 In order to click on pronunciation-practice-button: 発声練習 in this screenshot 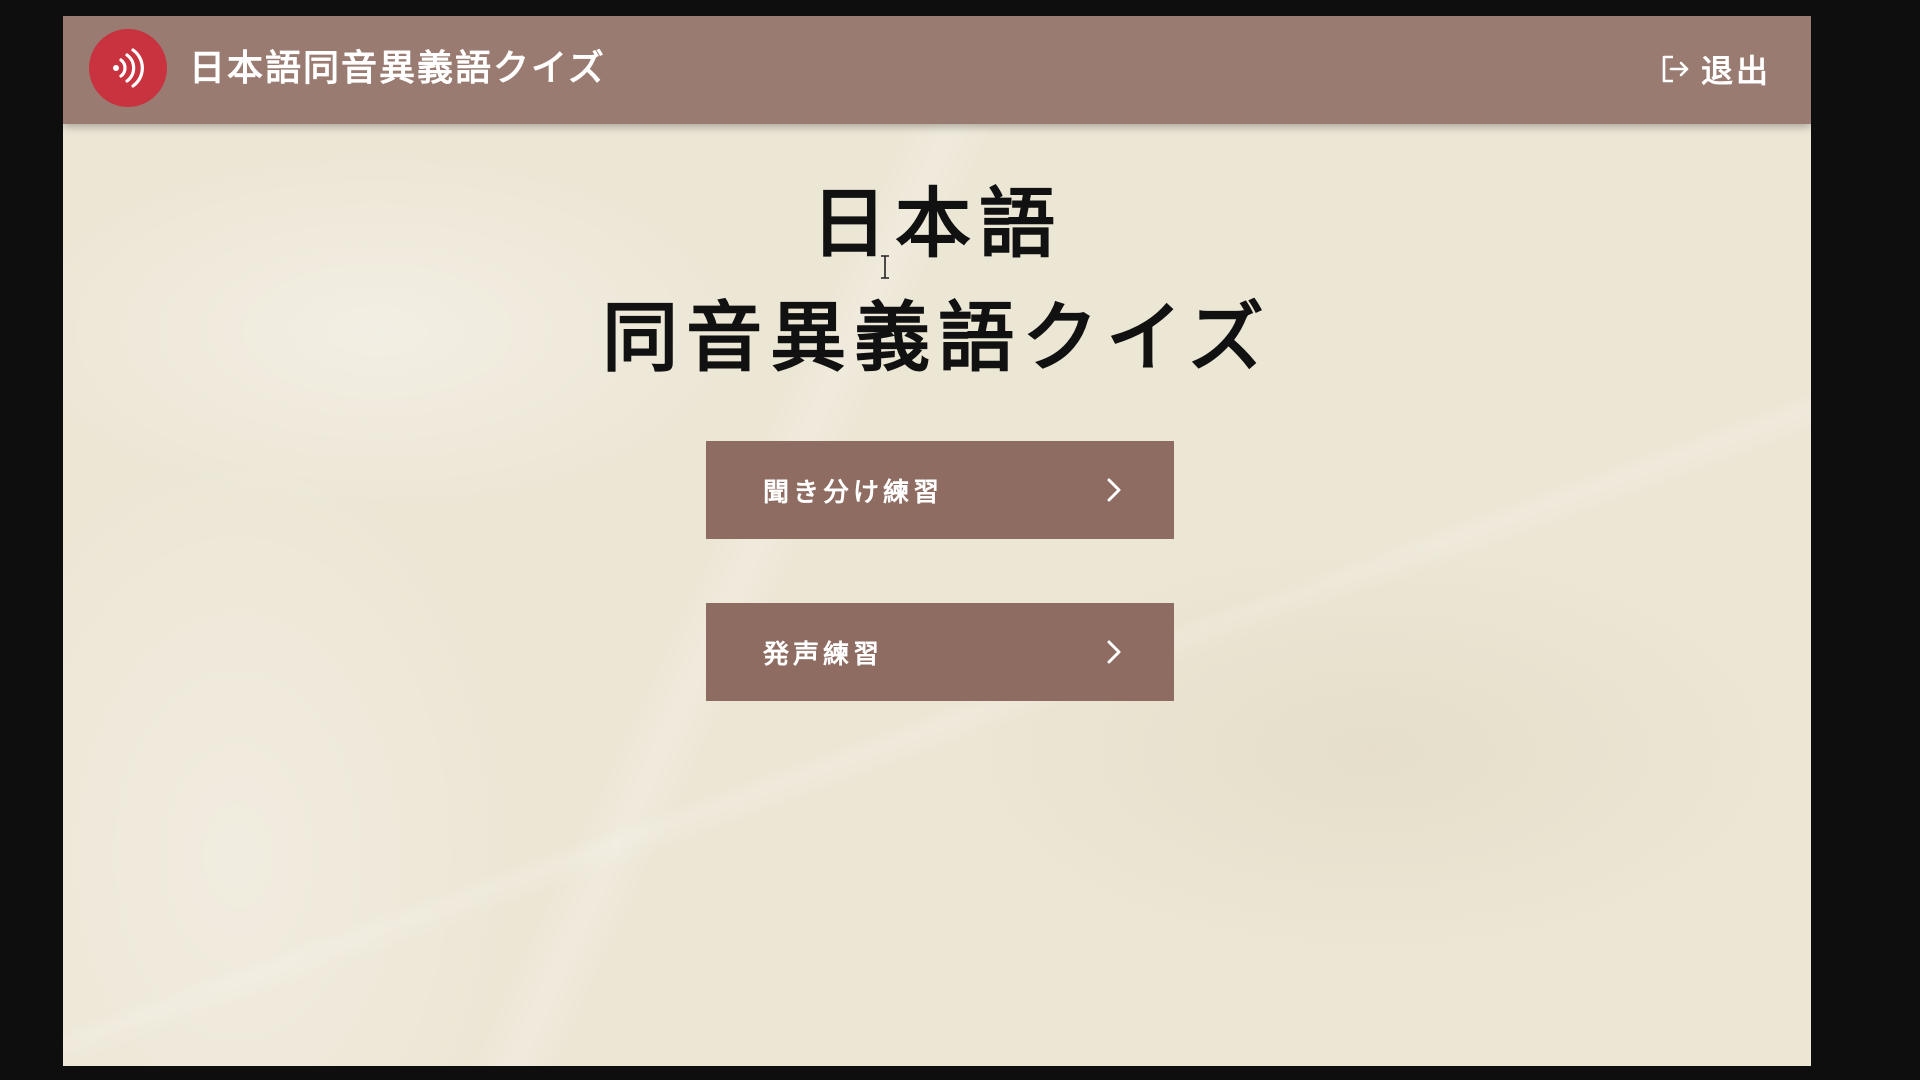, I will do `click(940, 652)`.